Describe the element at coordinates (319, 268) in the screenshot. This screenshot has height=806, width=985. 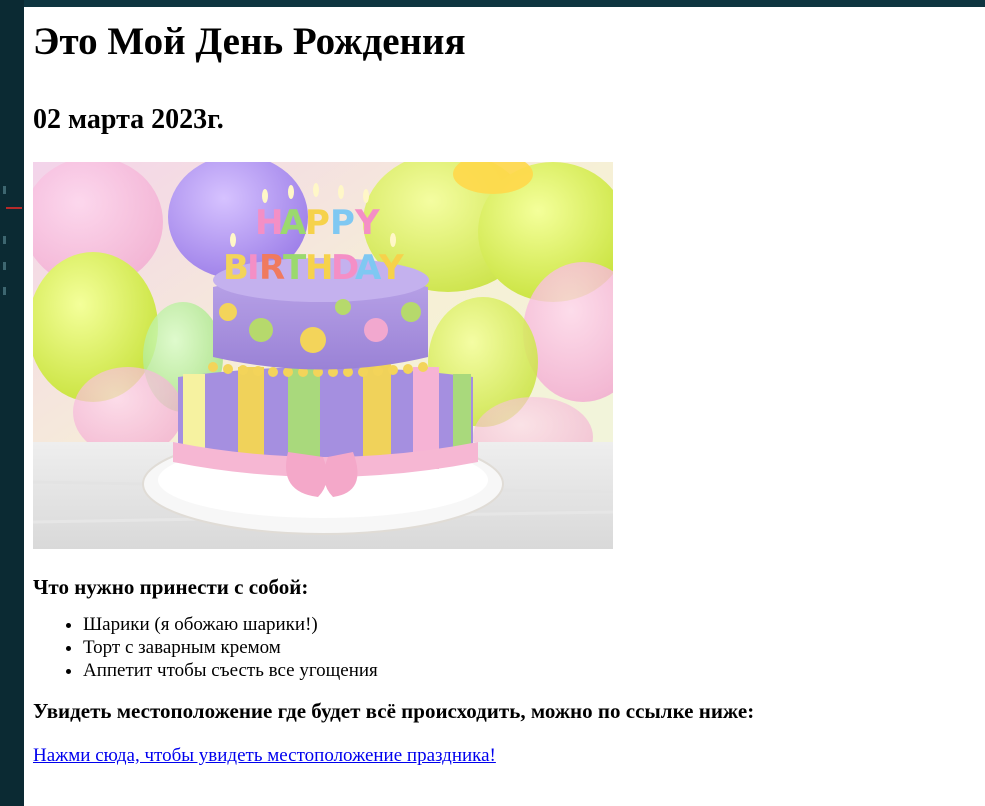
I see `svg-text: H` at that location.